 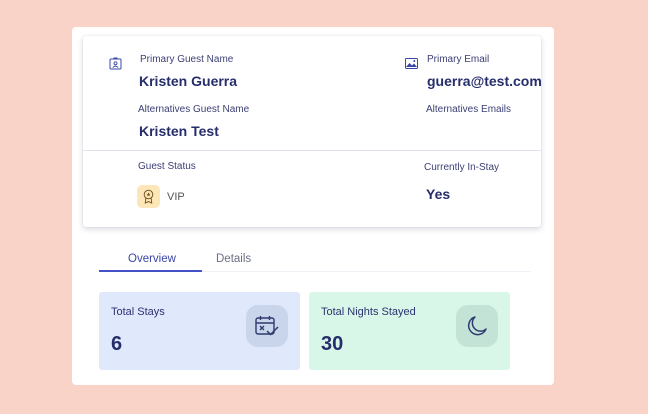 I want to click on guest-status-label: Guest Status, so click(x=167, y=166).